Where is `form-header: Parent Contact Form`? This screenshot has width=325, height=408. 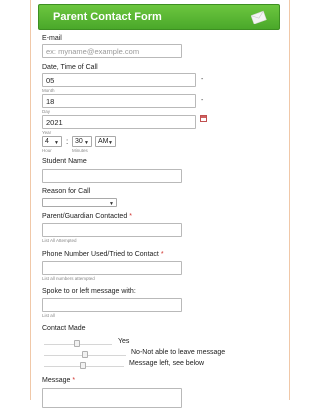 form-header: Parent Contact Form is located at coordinates (159, 17).